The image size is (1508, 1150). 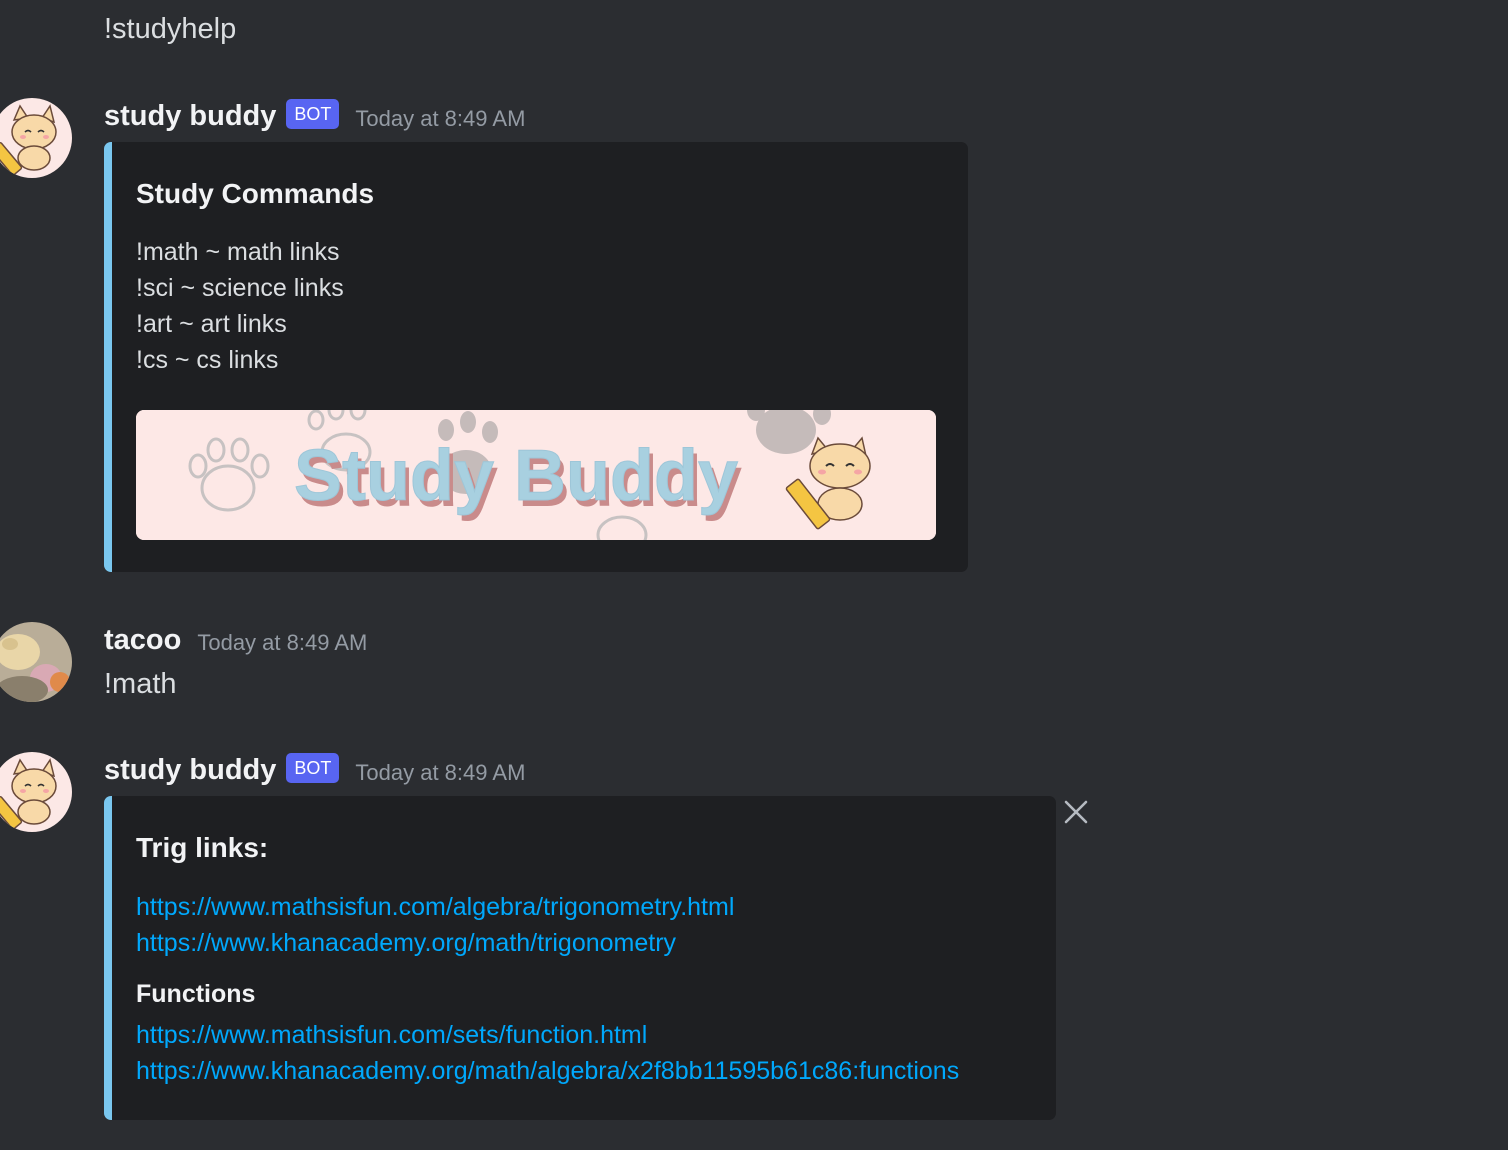 I want to click on message-text-studyhelp: !studyhelp, so click(x=170, y=29).